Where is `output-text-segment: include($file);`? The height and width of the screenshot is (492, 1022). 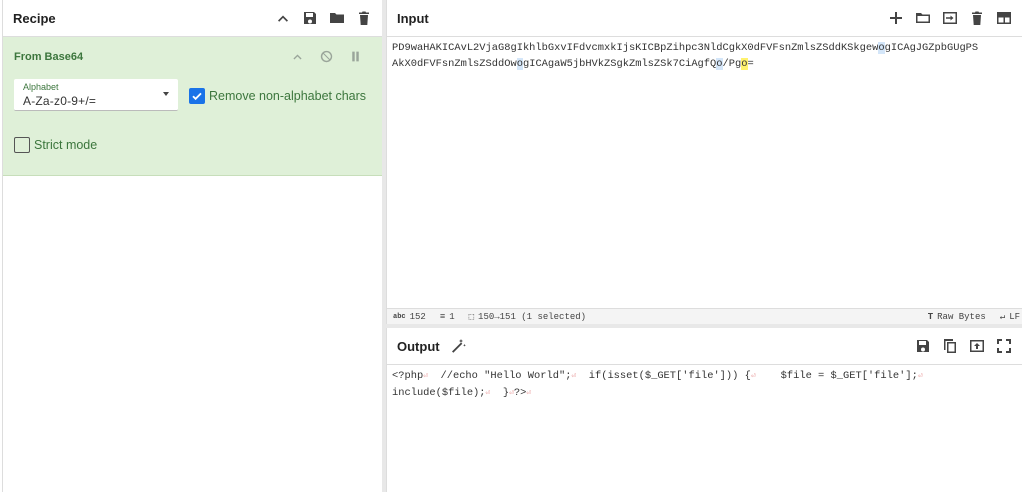
output-text-segment: include($file); is located at coordinates (439, 393).